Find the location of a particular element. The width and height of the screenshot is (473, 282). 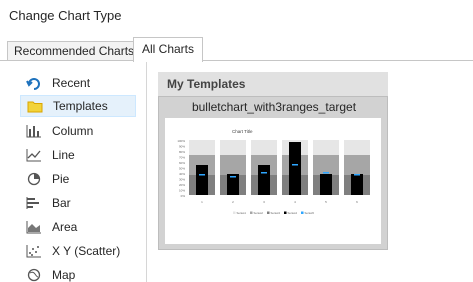

preview-x-axis: 1 2 3 4 5 6 is located at coordinates (279, 202).